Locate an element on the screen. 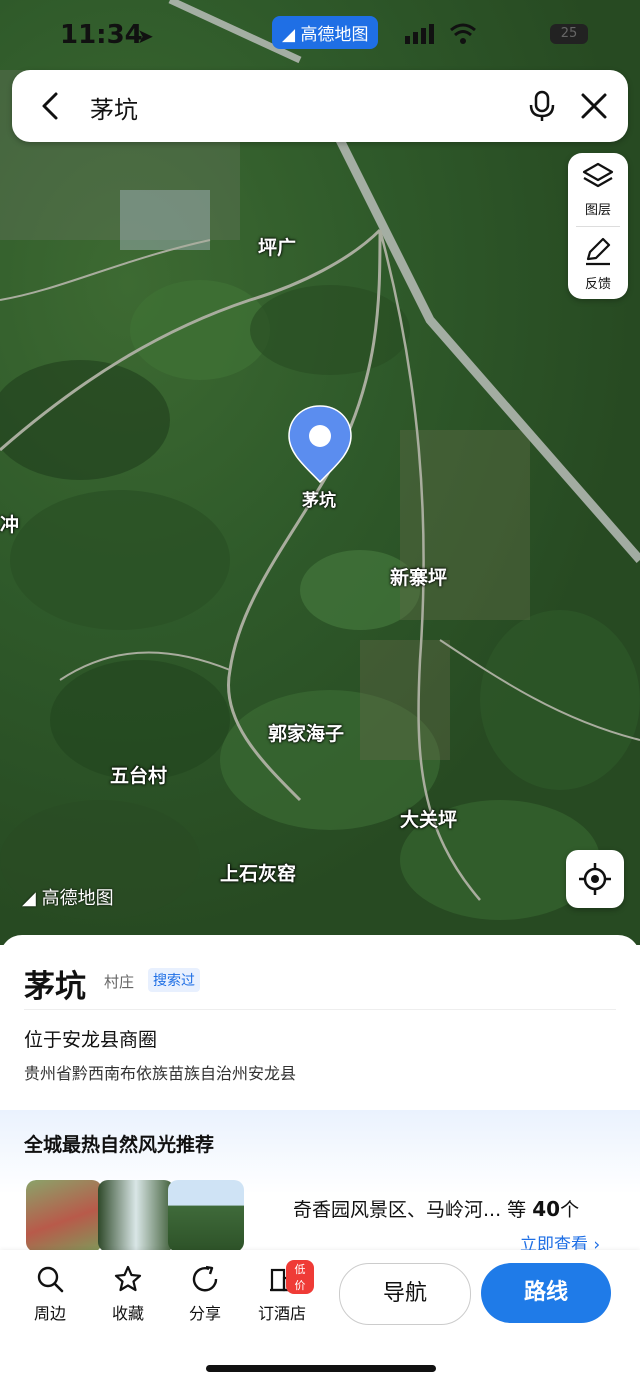 The width and height of the screenshot is (640, 1385). feedback-button: 反馈 is located at coordinates (598, 263).